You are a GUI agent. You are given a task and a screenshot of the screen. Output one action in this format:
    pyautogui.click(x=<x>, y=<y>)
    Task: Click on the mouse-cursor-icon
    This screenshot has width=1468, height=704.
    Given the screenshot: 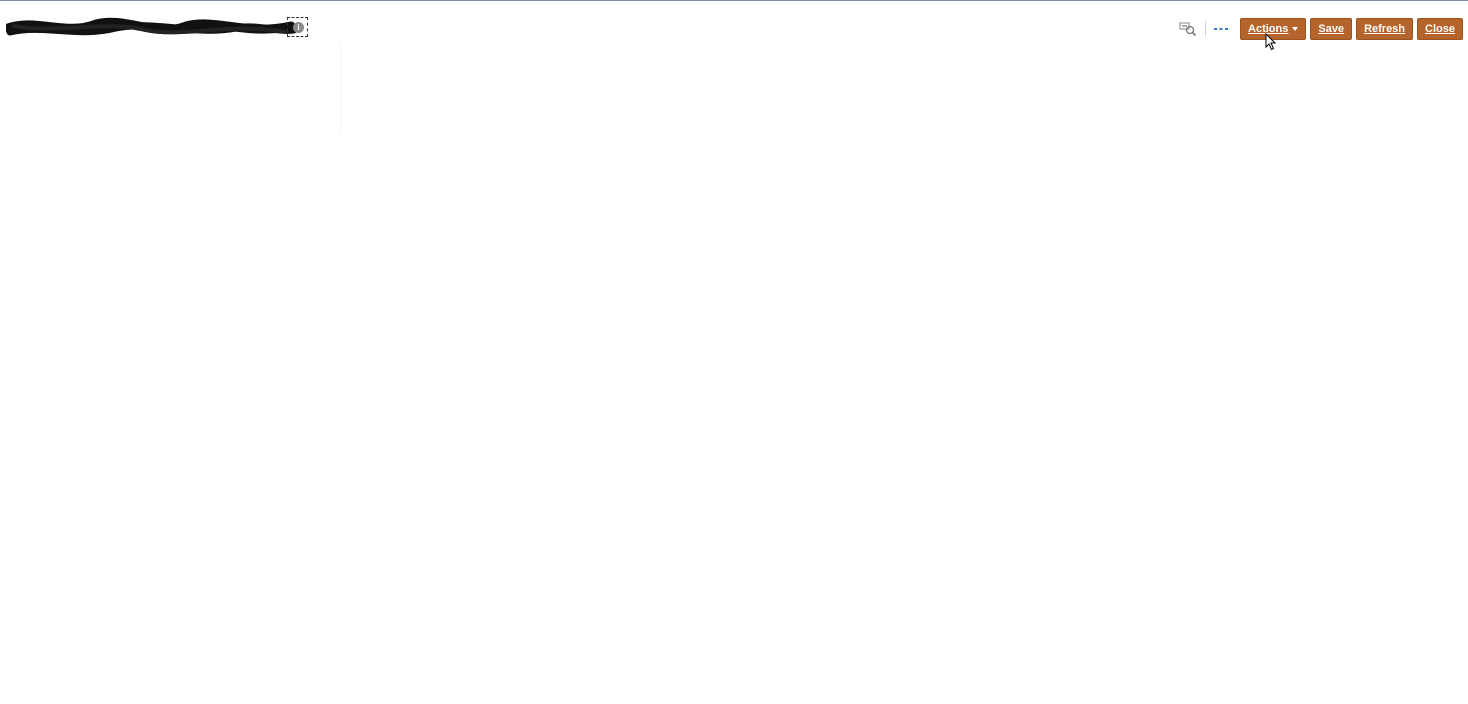 What is the action you would take?
    pyautogui.click(x=1271, y=42)
    